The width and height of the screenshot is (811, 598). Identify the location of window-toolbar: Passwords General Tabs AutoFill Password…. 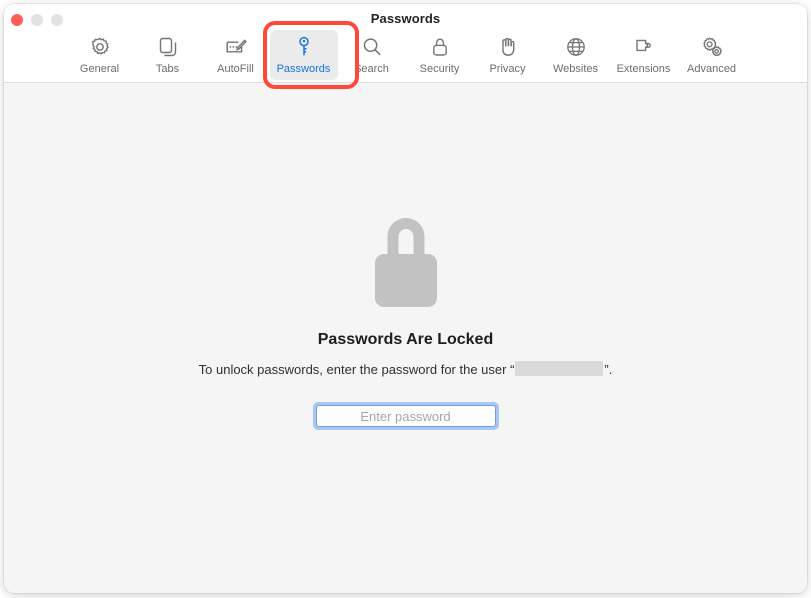
(405, 46).